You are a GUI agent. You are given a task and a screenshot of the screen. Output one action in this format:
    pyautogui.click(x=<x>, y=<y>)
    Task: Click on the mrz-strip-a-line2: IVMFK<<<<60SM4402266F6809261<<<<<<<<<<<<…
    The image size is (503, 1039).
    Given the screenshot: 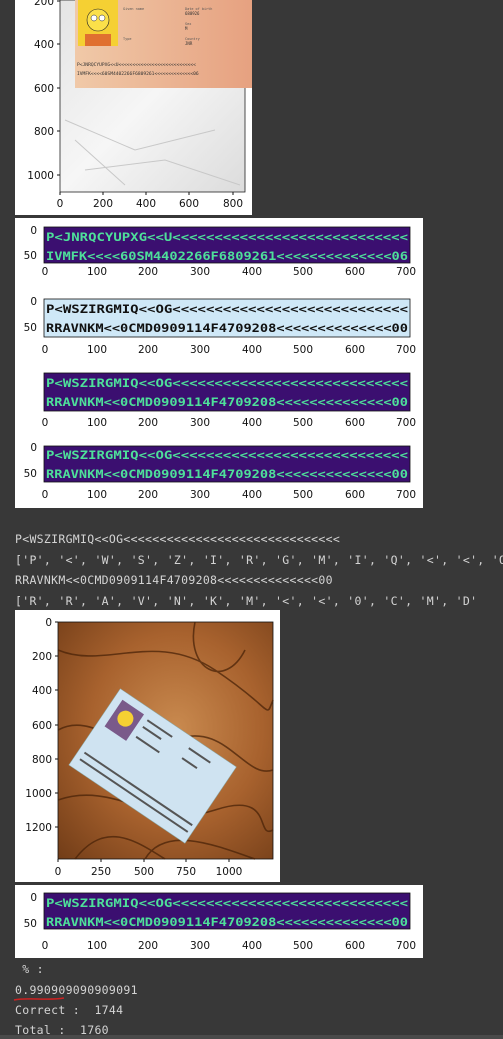 What is the action you would take?
    pyautogui.click(x=227, y=256)
    